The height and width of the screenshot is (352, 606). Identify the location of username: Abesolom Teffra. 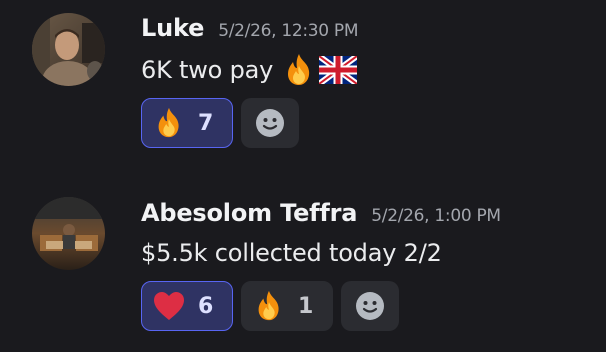
(249, 213).